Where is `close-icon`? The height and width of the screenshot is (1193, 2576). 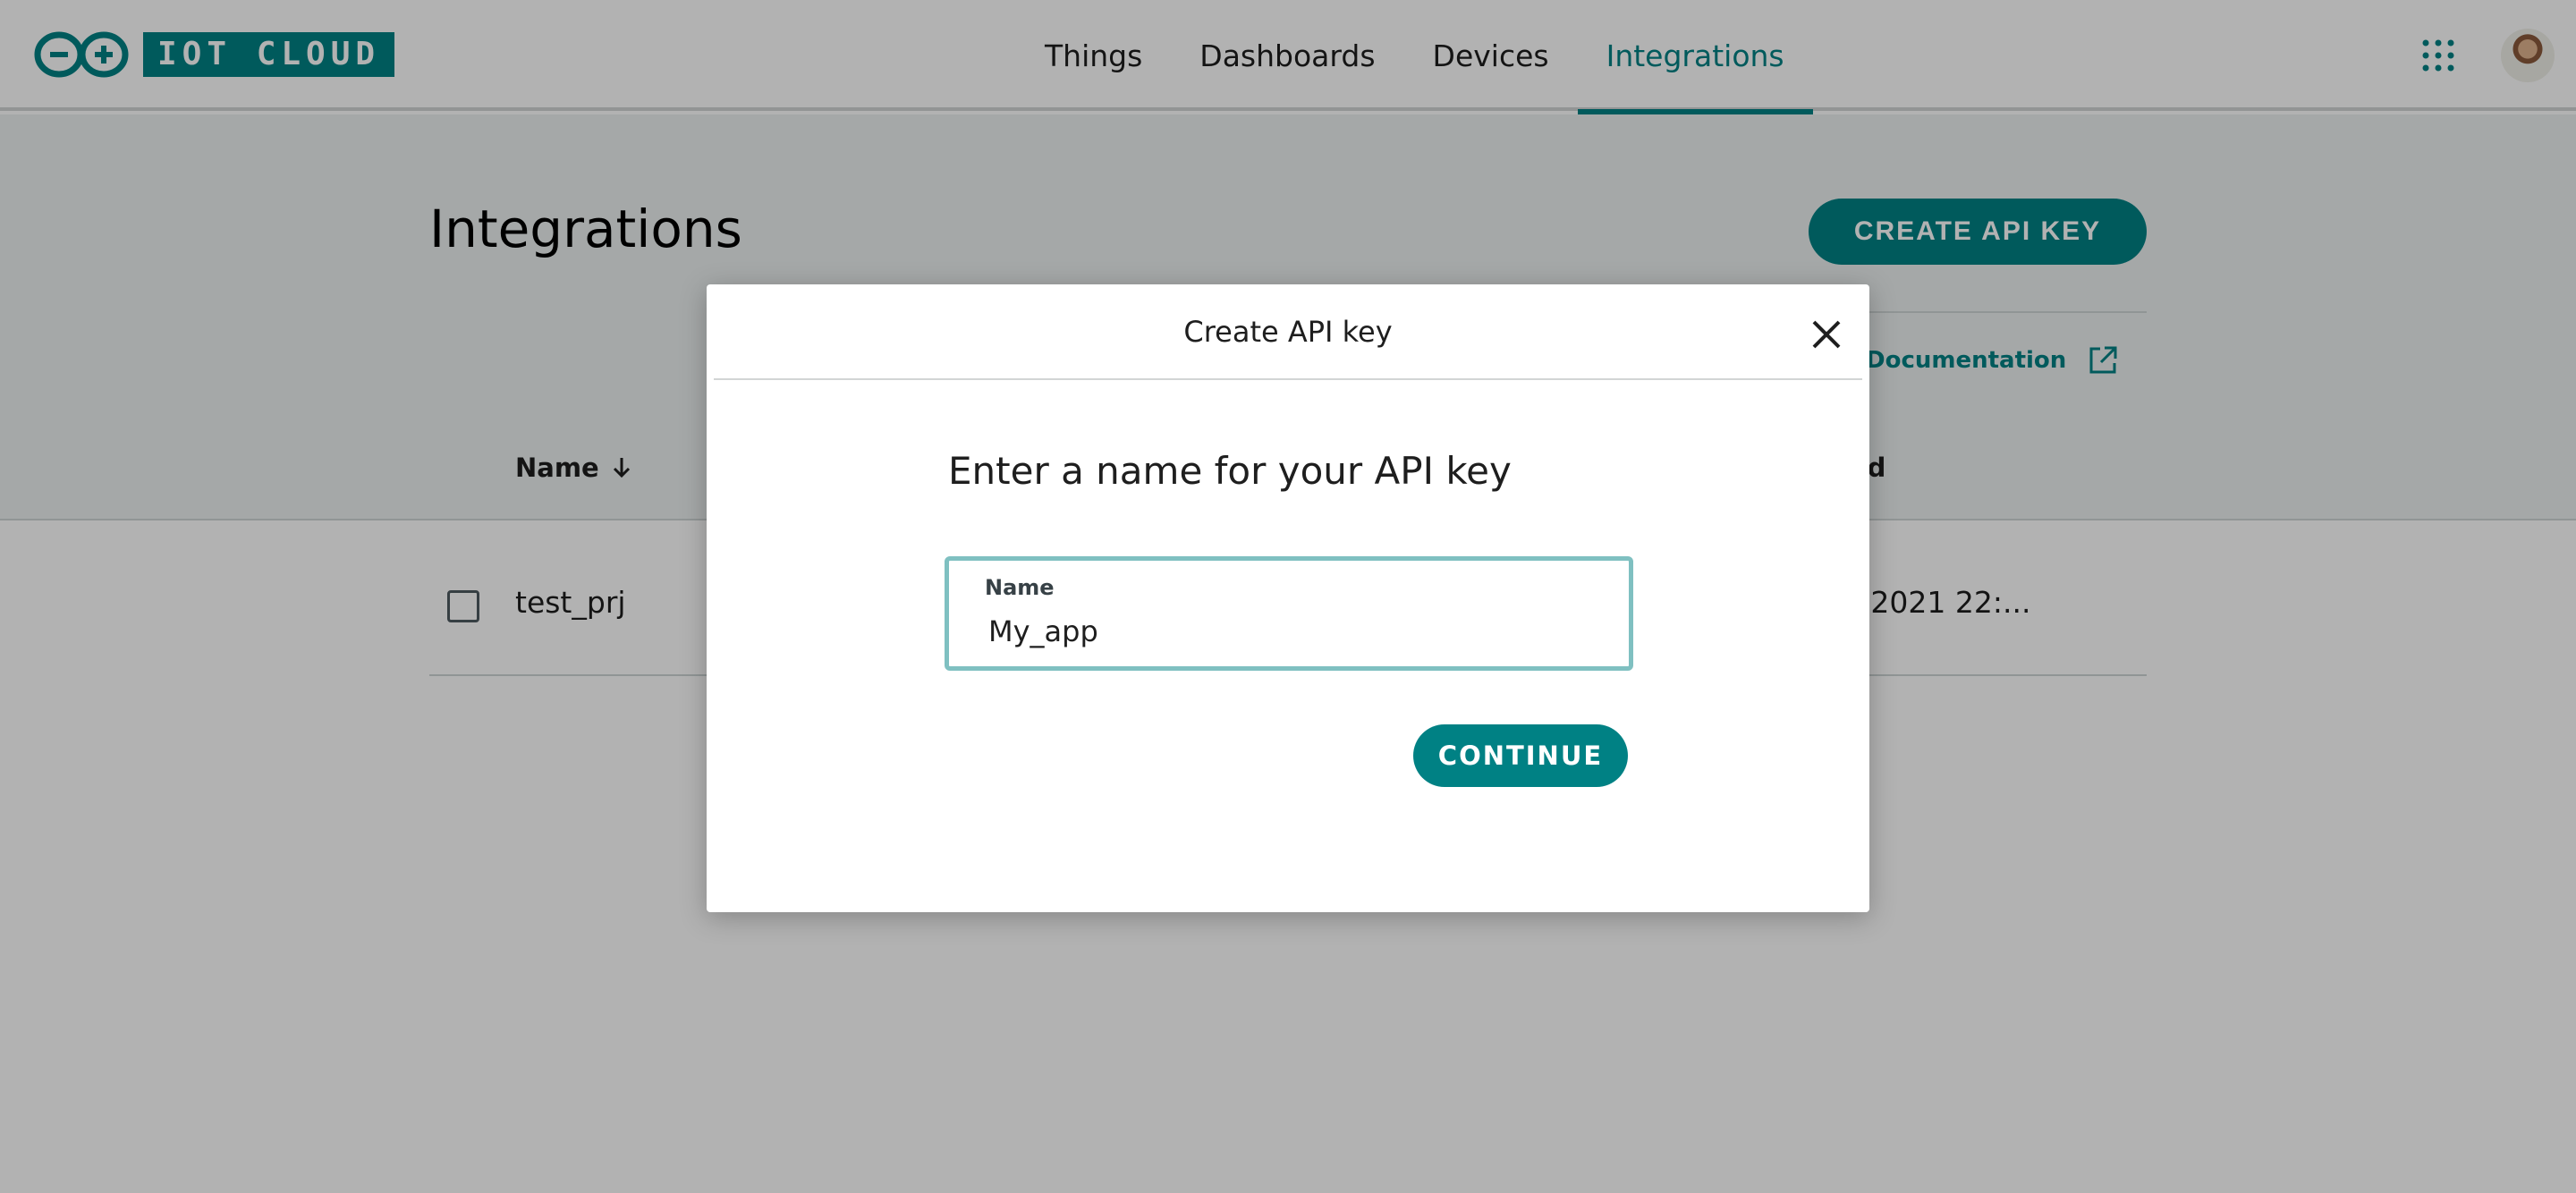
close-icon is located at coordinates (1826, 334).